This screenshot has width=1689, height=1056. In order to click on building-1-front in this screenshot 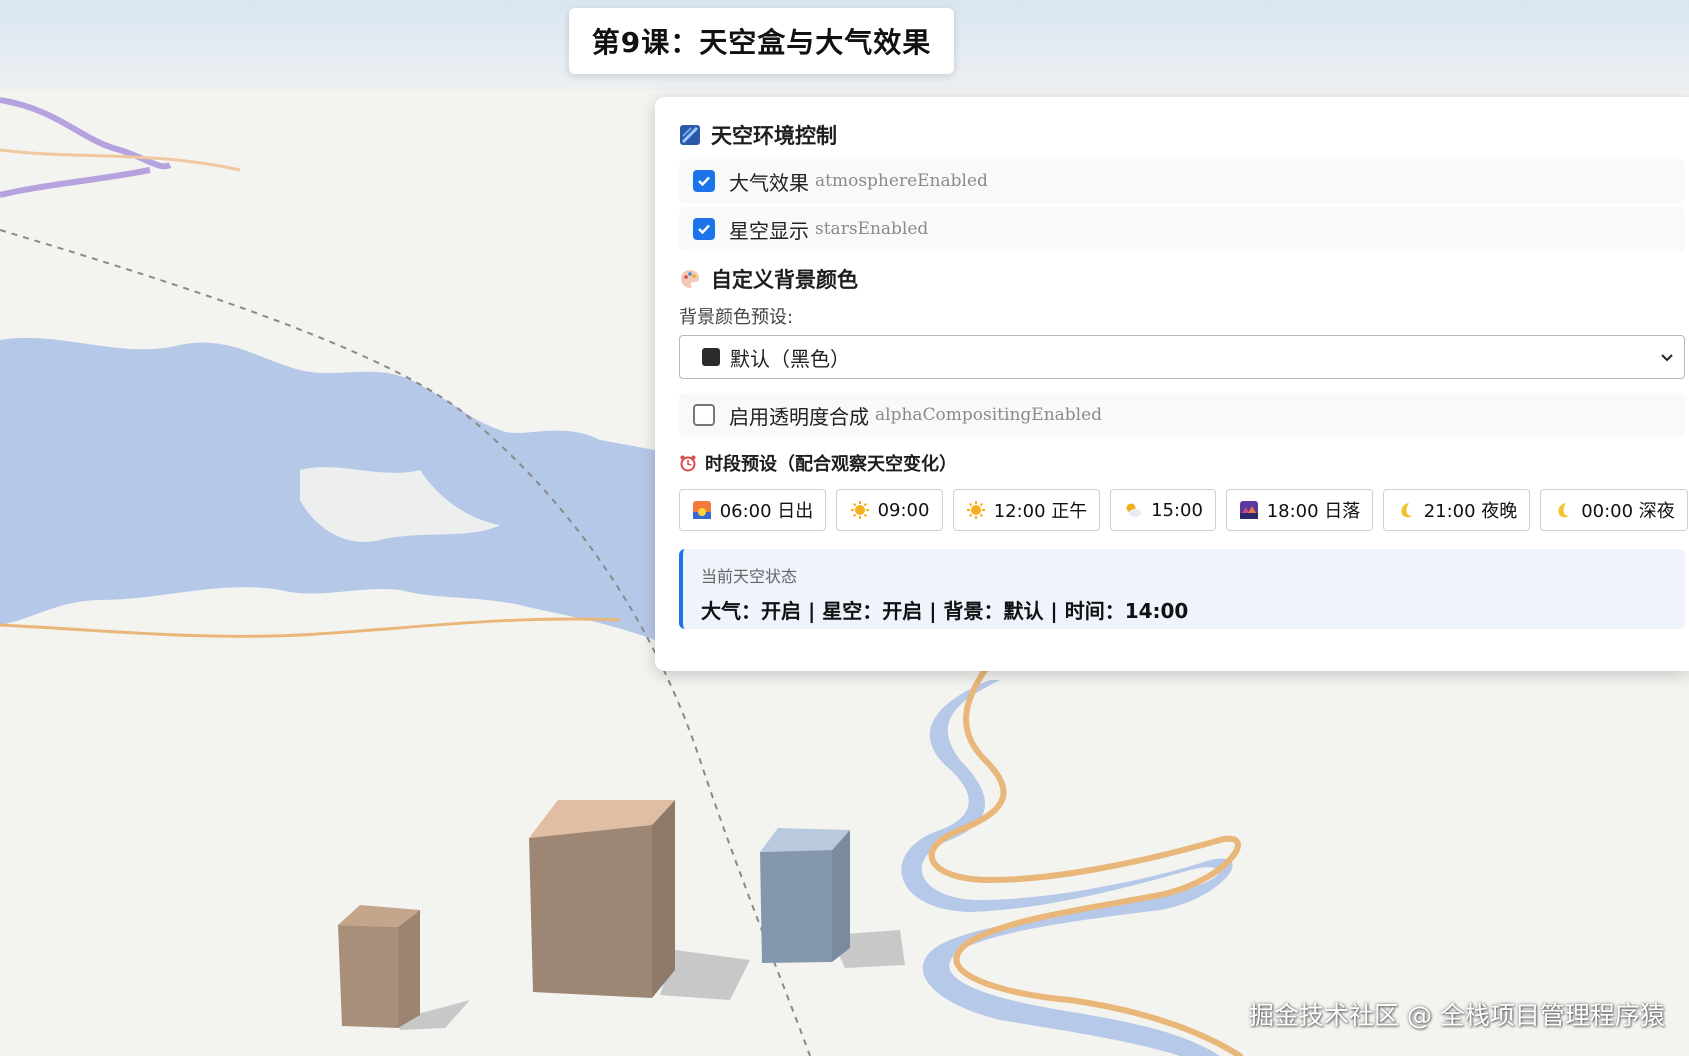, I will do `click(368, 976)`.